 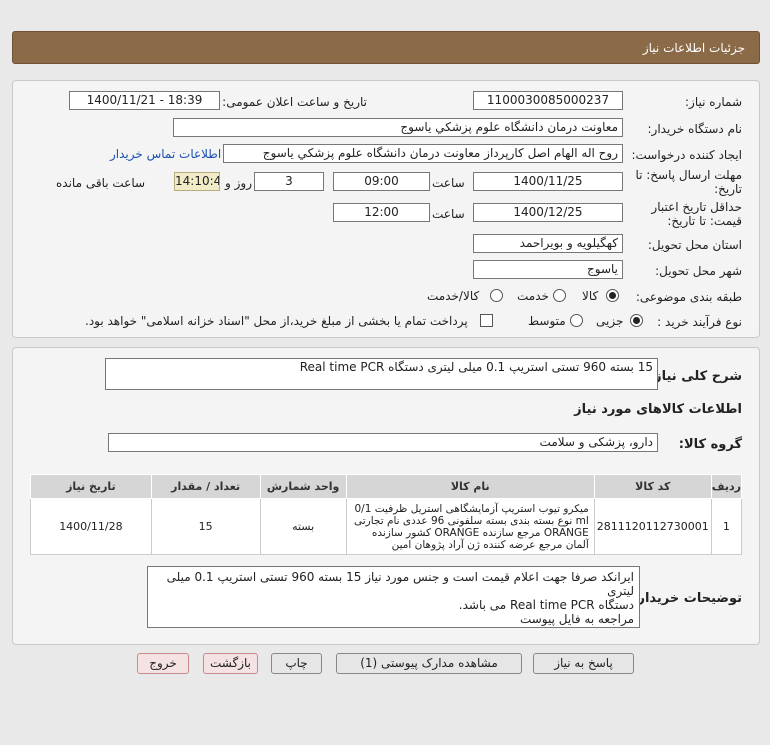 What do you see at coordinates (726, 526) in the screenshot?
I see `cell-row: 1` at bounding box center [726, 526].